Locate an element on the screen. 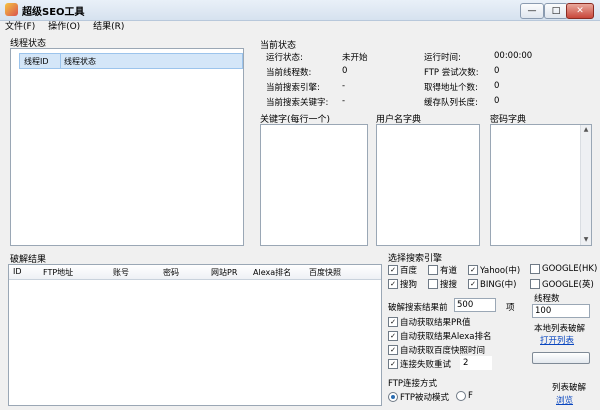  radio-icon is located at coordinates (461, 396).